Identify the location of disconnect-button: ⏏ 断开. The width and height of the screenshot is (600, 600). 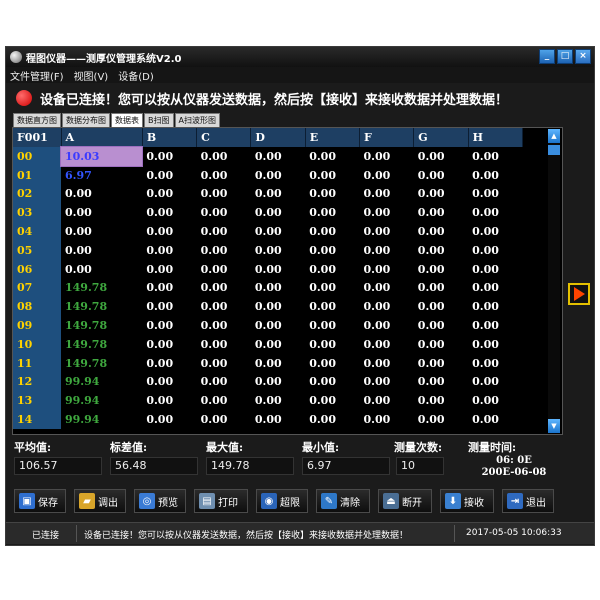
(405, 501).